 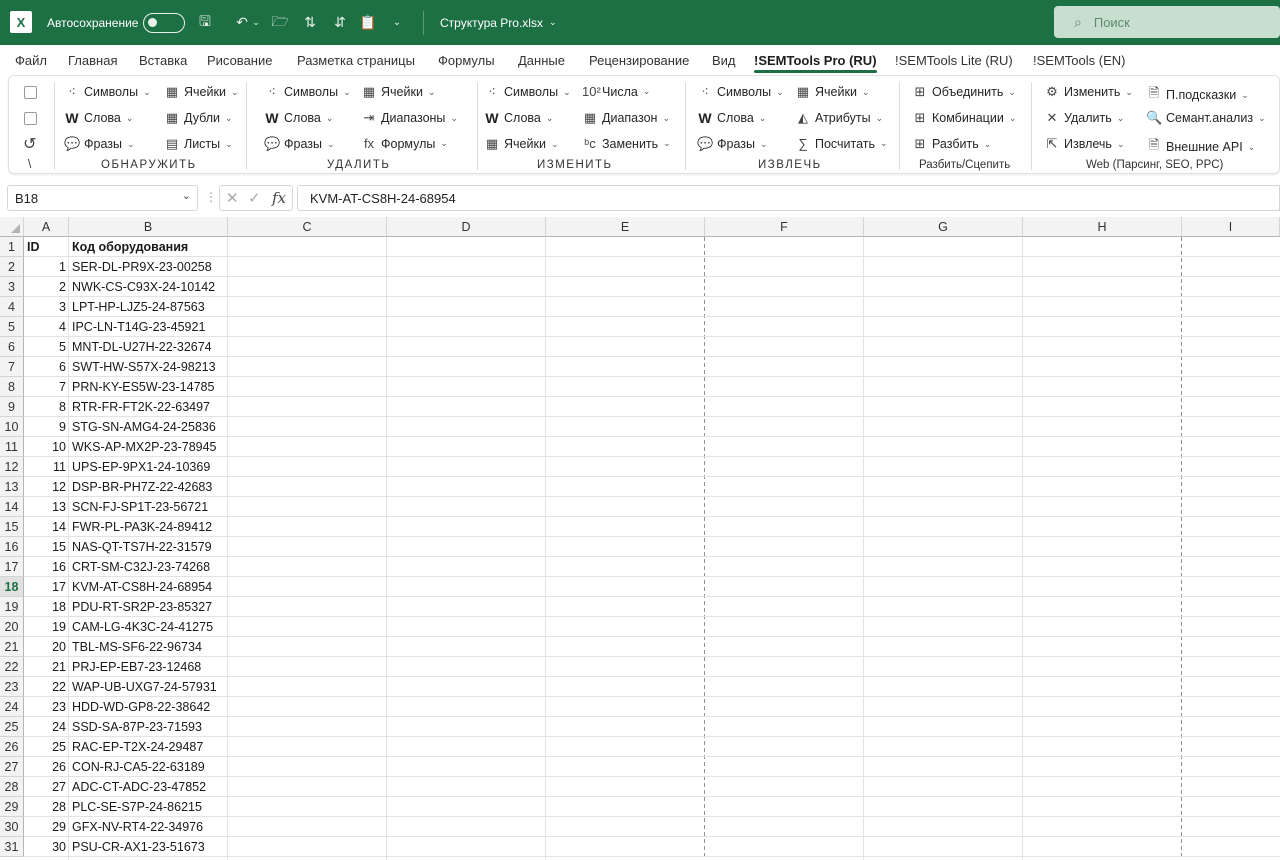 What do you see at coordinates (168, 587) in the screenshot?
I see `table-cell-code: KVM-AT-CS8H-24-68954` at bounding box center [168, 587].